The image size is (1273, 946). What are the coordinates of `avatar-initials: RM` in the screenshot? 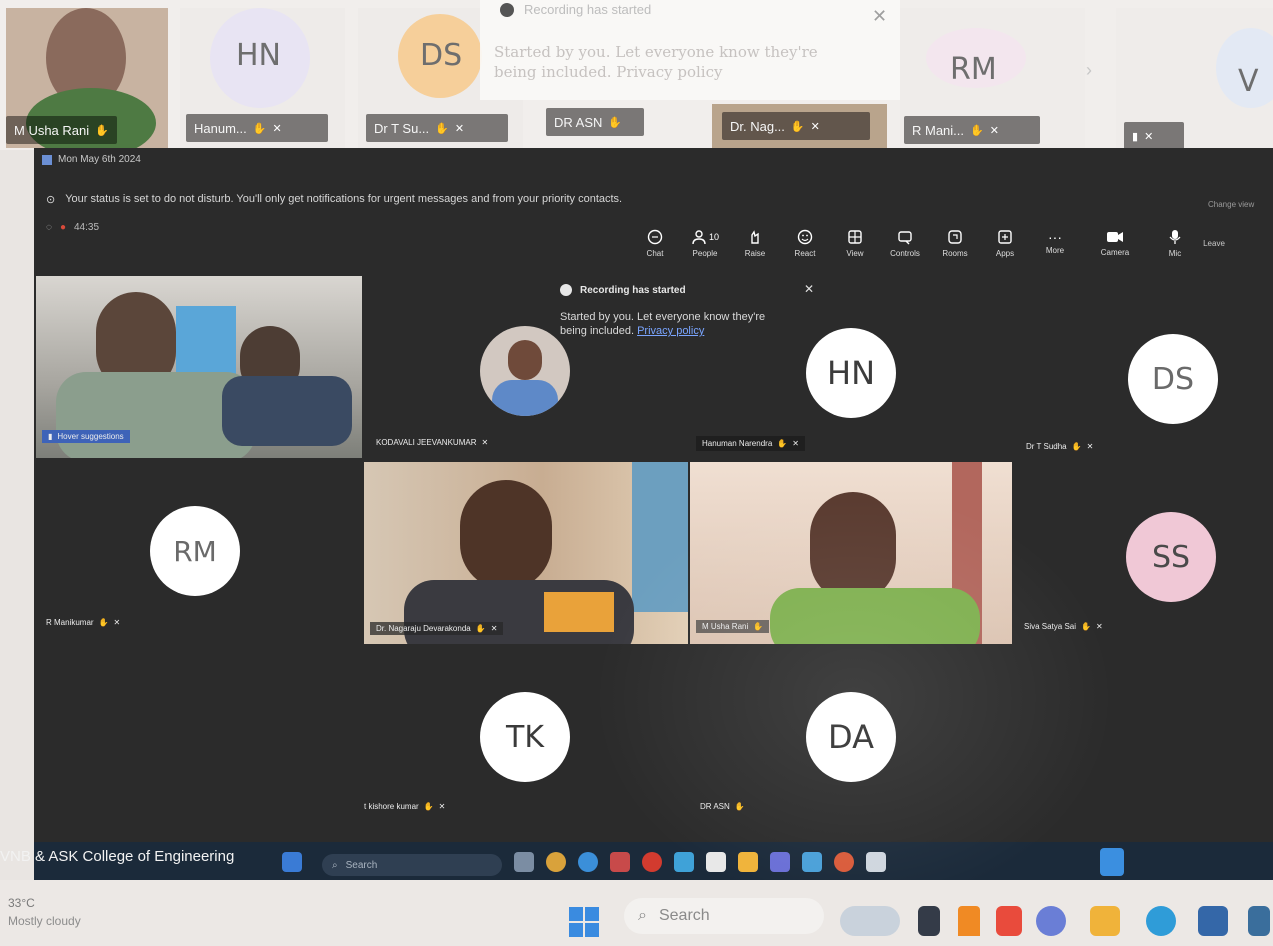 It's located at (973, 69).